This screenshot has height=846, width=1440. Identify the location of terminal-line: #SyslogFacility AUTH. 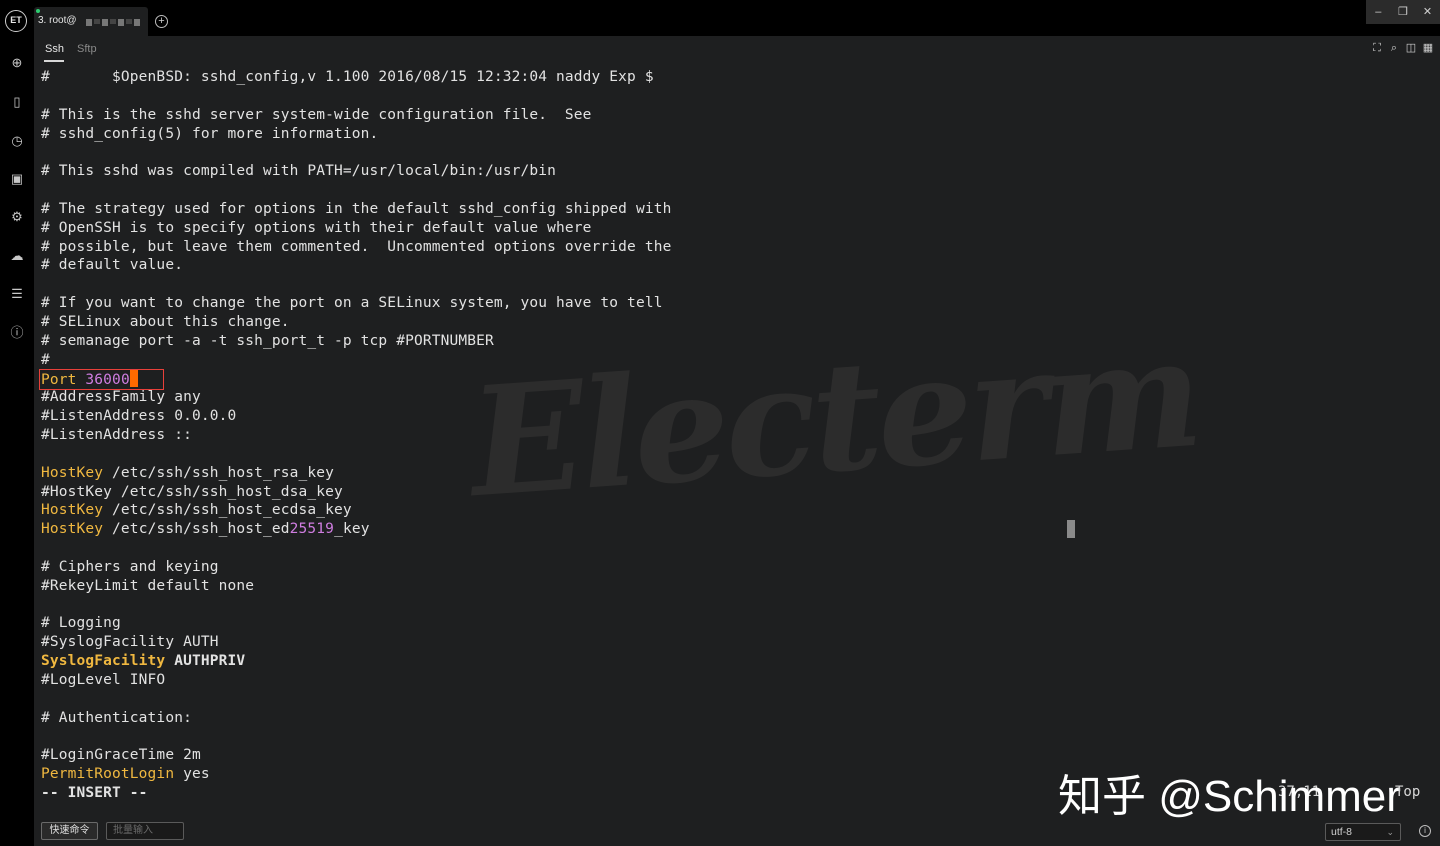
(130, 642).